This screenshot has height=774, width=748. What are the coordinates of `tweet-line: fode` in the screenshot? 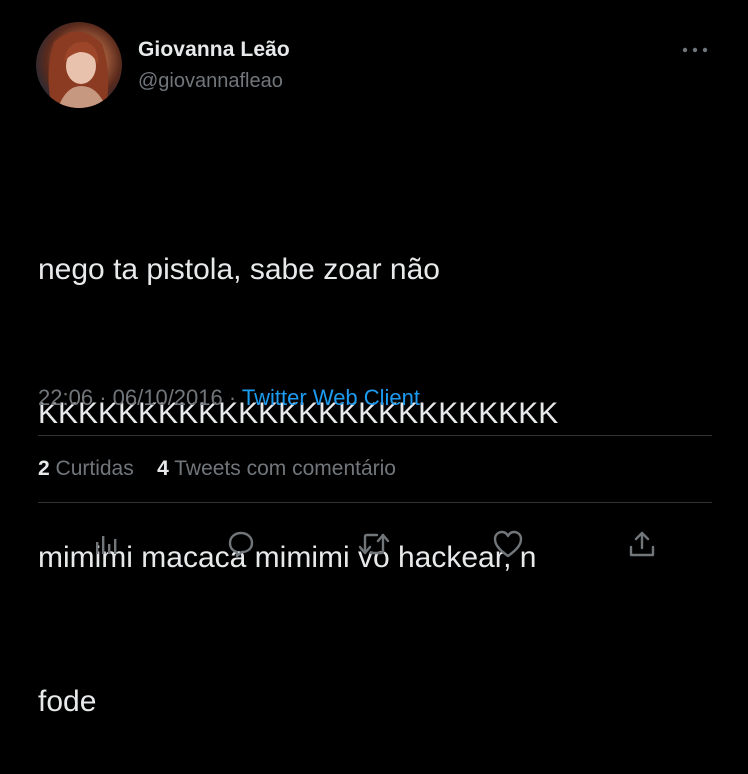 It's located at (67, 701).